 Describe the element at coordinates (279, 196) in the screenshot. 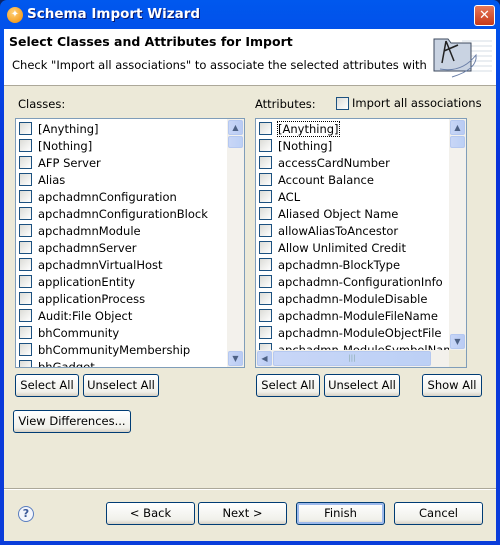

I see `list-item: ACL` at that location.